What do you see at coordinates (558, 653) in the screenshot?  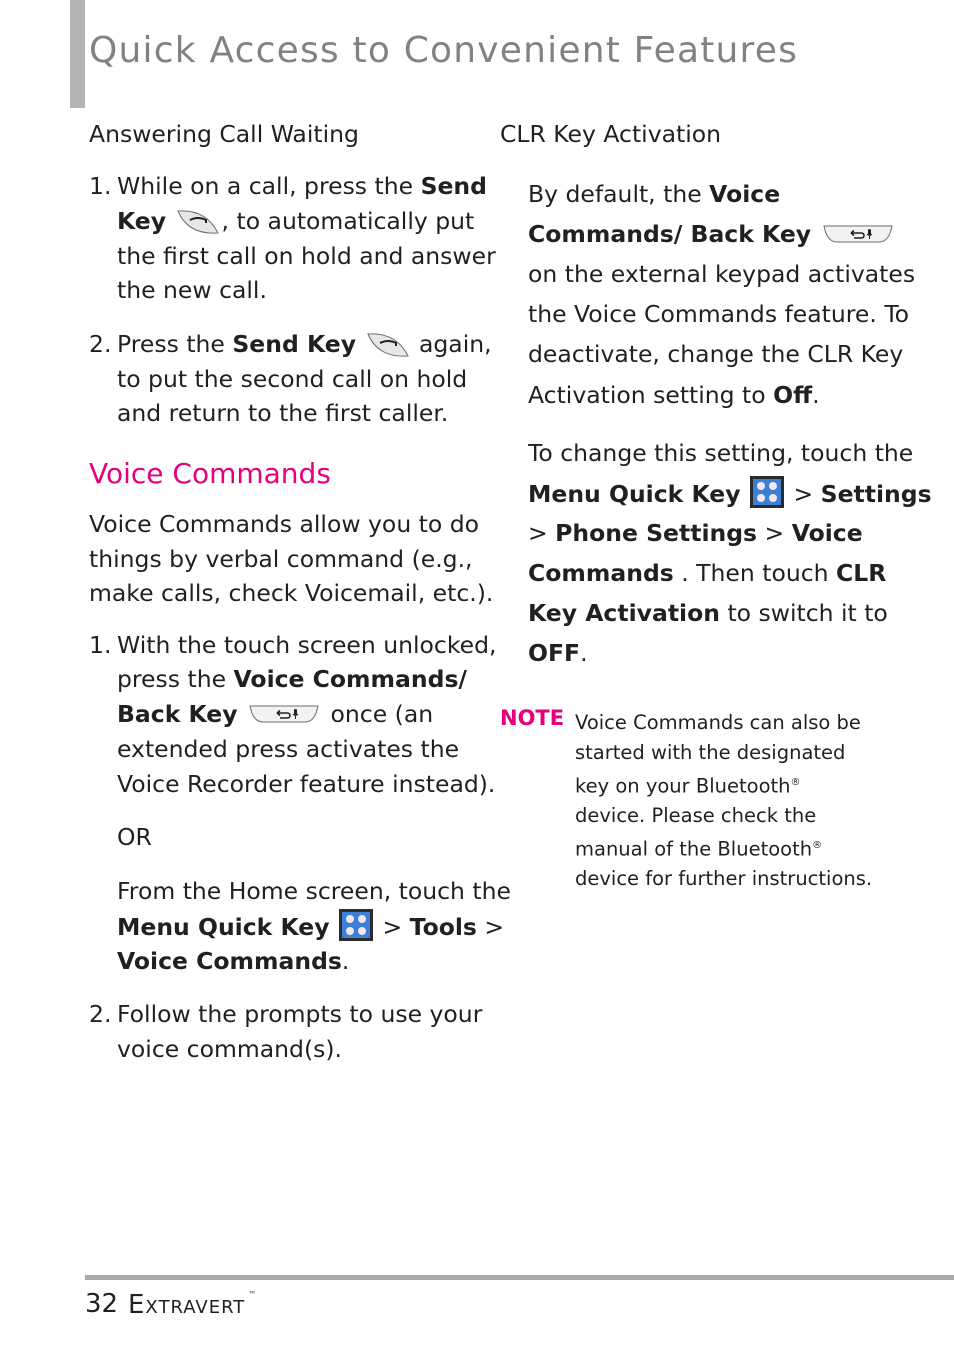 I see `paragraph-text: OFF.` at bounding box center [558, 653].